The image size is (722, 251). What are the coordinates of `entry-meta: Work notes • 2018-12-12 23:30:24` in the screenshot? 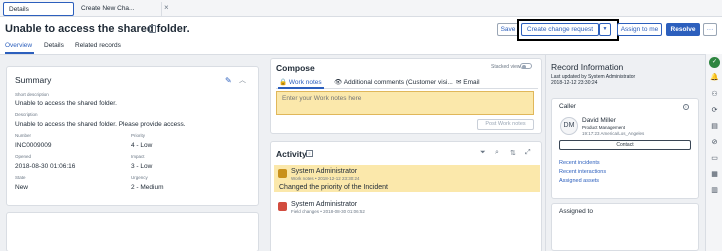 It's located at (325, 178).